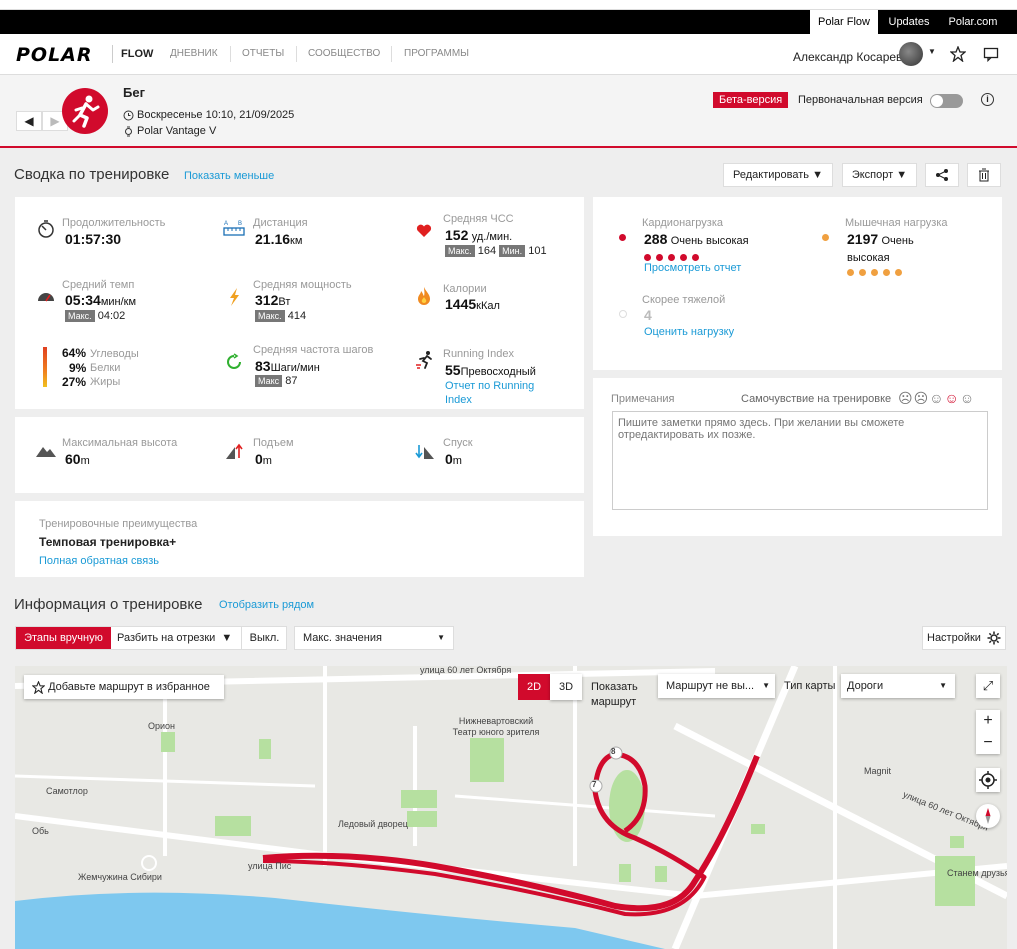 The height and width of the screenshot is (949, 1017). What do you see at coordinates (684, 300) in the screenshot?
I see `perceived-label: Скорее тяжелой` at bounding box center [684, 300].